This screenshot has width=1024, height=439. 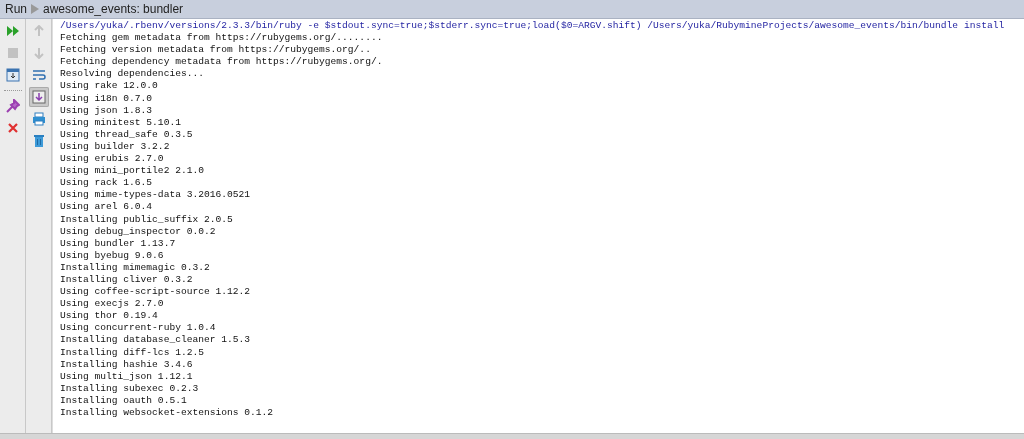 What do you see at coordinates (127, 364) in the screenshot?
I see `console-line: Installing hashie 3.4.6` at bounding box center [127, 364].